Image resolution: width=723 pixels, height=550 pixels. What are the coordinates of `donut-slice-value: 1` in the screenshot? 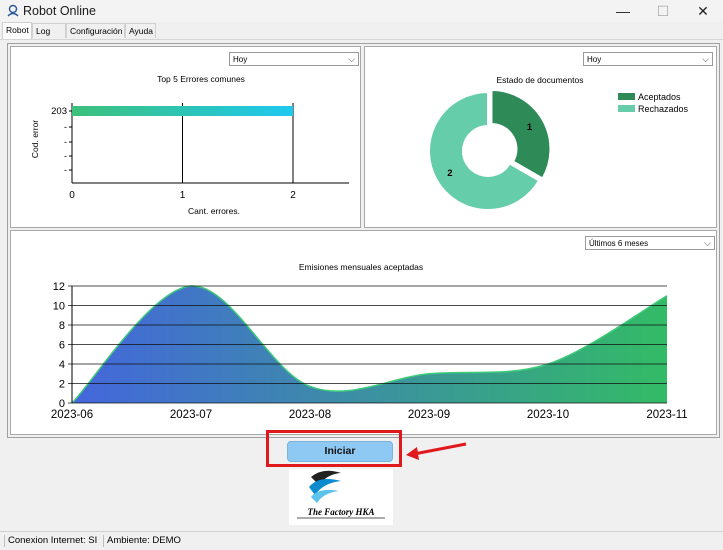 It's located at (530, 127).